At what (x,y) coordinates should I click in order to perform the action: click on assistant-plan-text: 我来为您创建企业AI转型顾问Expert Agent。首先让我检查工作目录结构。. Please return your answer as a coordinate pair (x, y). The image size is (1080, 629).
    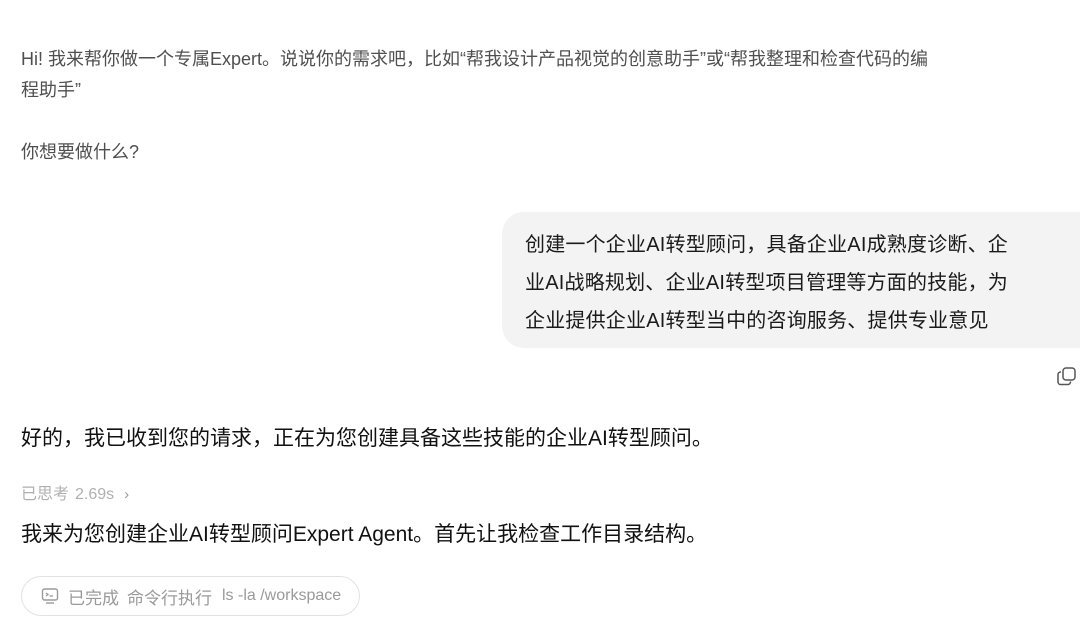
    Looking at the image, I should click on (364, 534).